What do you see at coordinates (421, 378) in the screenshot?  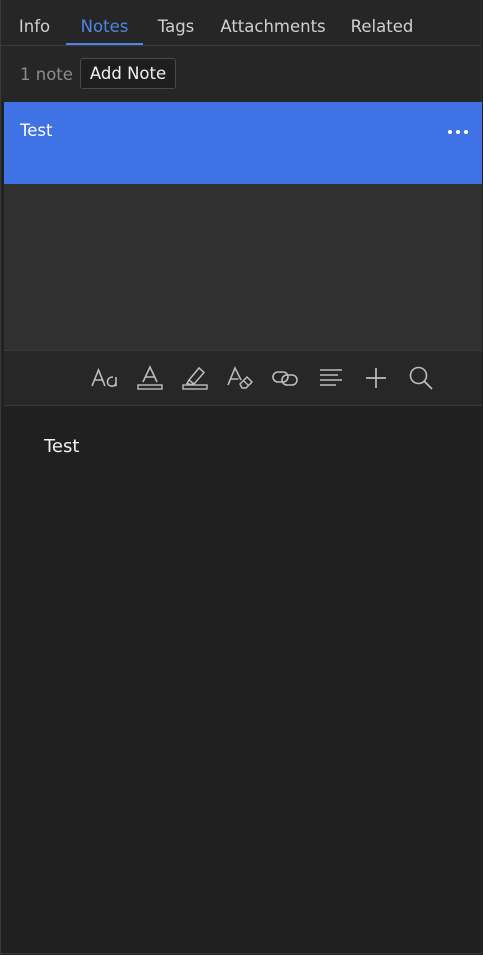 I see `find-icon` at bounding box center [421, 378].